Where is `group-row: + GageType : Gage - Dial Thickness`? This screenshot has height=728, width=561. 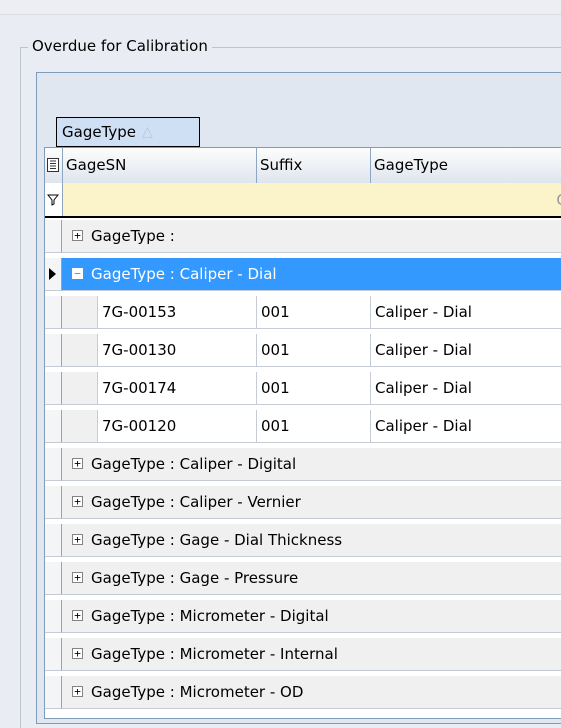
group-row: + GageType : Gage - Dial Thickness is located at coordinates (303, 540).